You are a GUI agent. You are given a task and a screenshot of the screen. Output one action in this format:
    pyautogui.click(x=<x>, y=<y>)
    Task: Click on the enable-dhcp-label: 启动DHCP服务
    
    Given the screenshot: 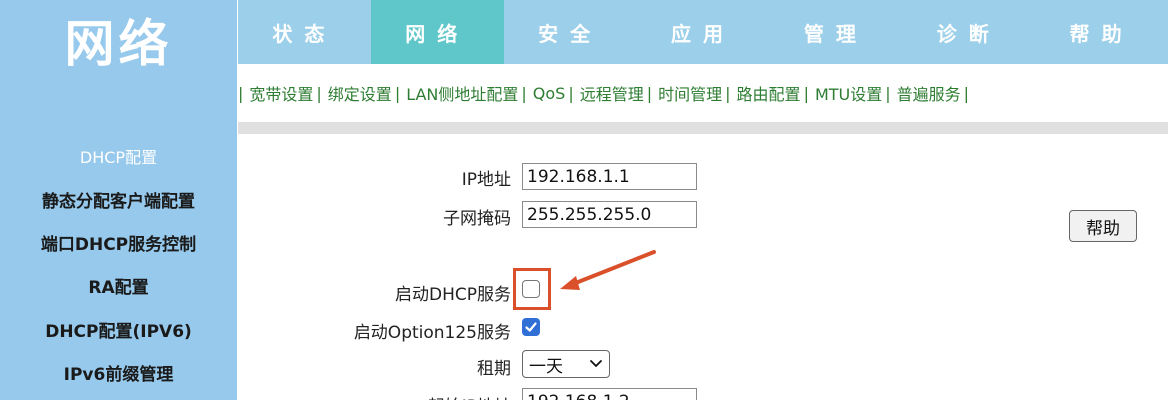 What is the action you would take?
    pyautogui.click(x=453, y=295)
    